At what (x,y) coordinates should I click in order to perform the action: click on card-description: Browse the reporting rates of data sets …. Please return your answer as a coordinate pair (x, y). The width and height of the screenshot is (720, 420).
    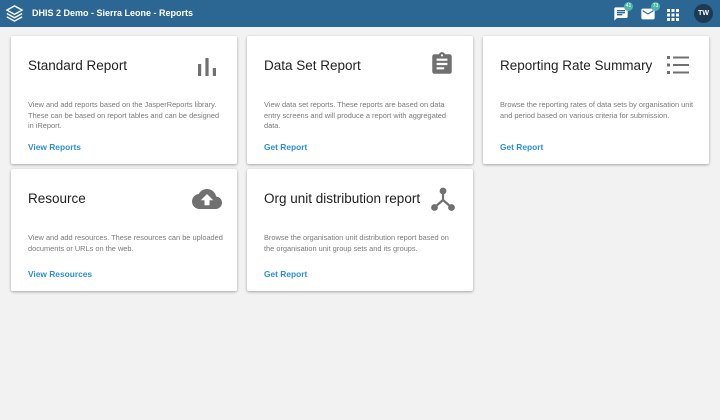
    Looking at the image, I should click on (597, 110).